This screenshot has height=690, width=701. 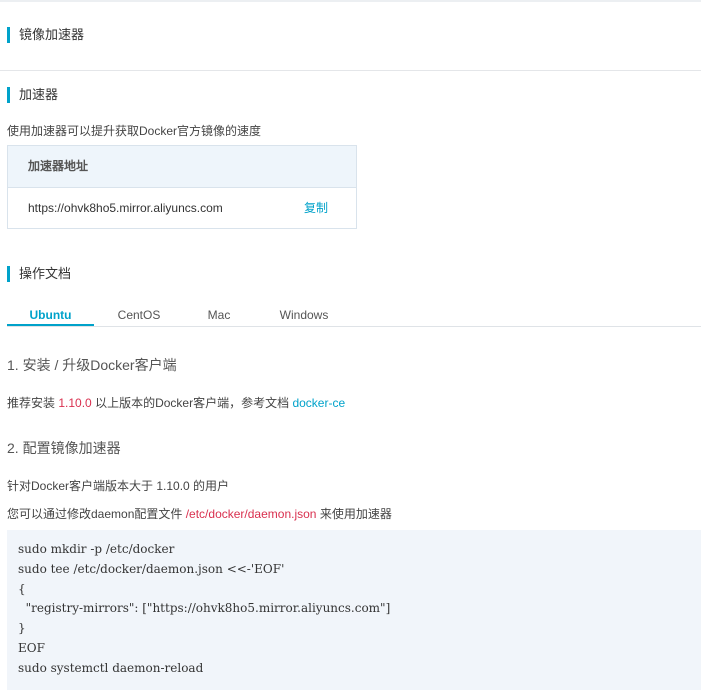 I want to click on code-line: EOF, so click(x=31, y=648).